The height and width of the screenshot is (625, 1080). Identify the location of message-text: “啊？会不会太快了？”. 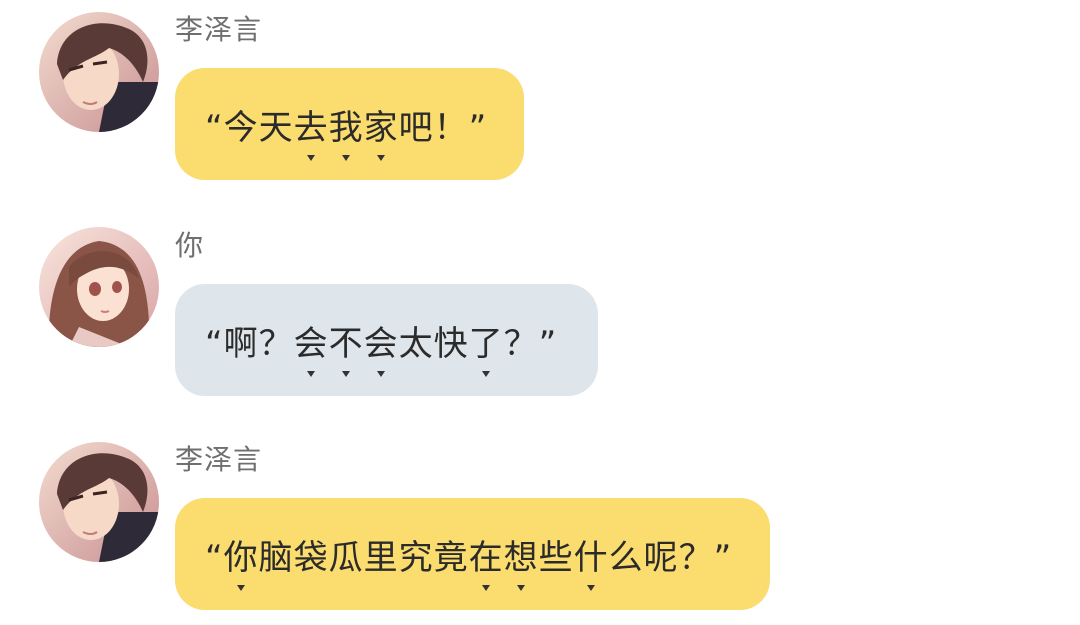
(381, 340).